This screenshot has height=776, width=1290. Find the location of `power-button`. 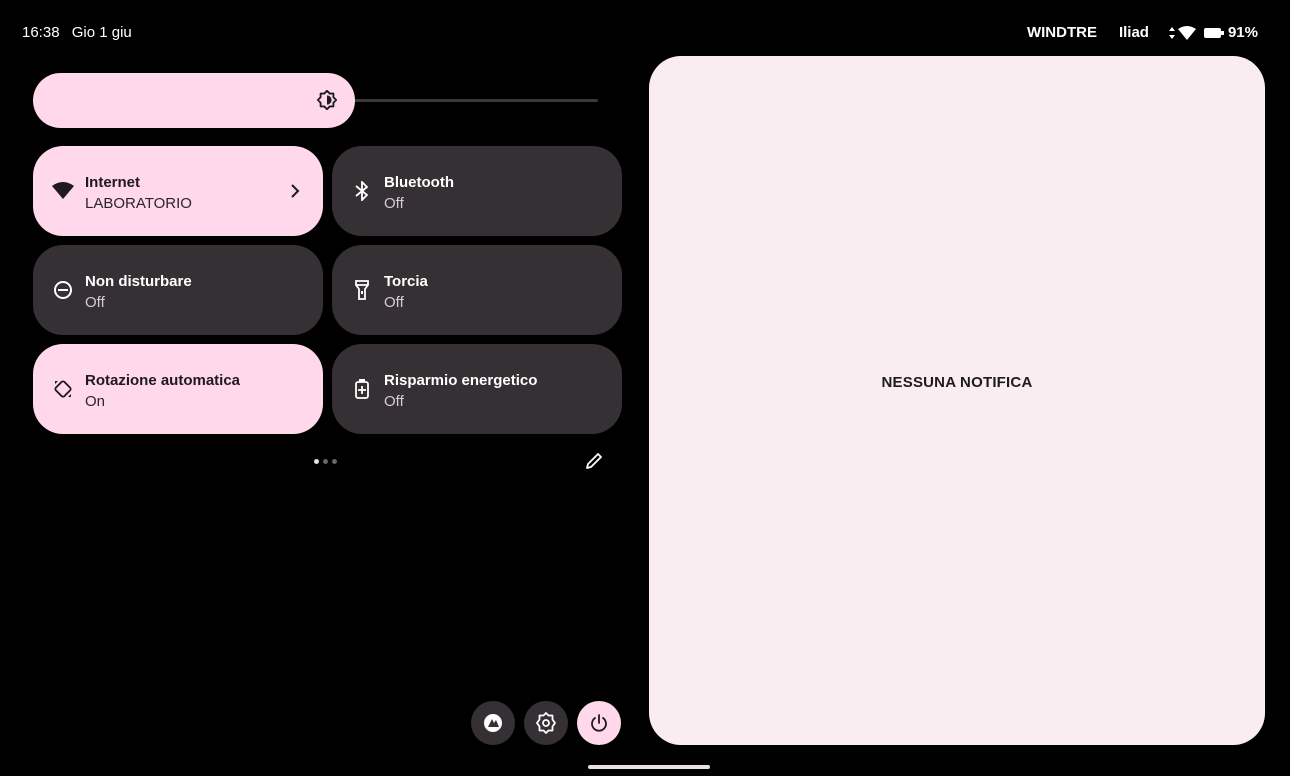

power-button is located at coordinates (599, 723).